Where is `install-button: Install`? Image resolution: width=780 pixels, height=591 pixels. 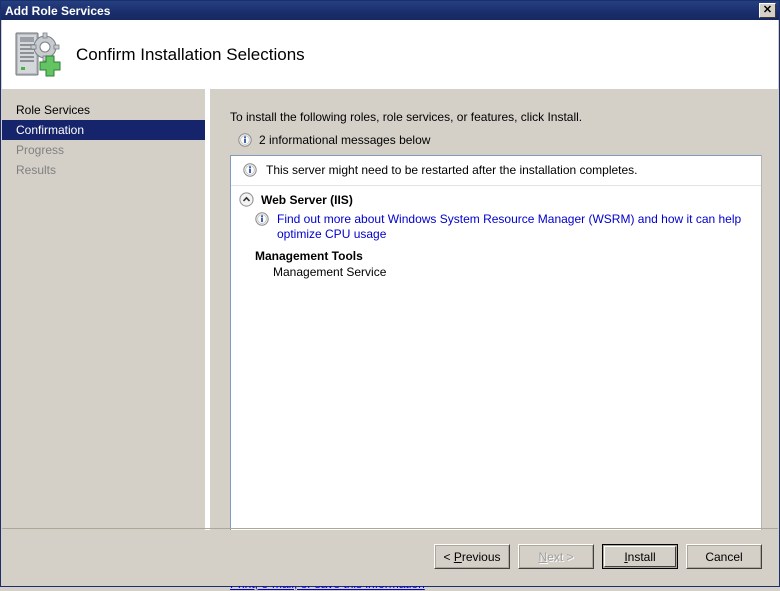
install-button: Install is located at coordinates (640, 556).